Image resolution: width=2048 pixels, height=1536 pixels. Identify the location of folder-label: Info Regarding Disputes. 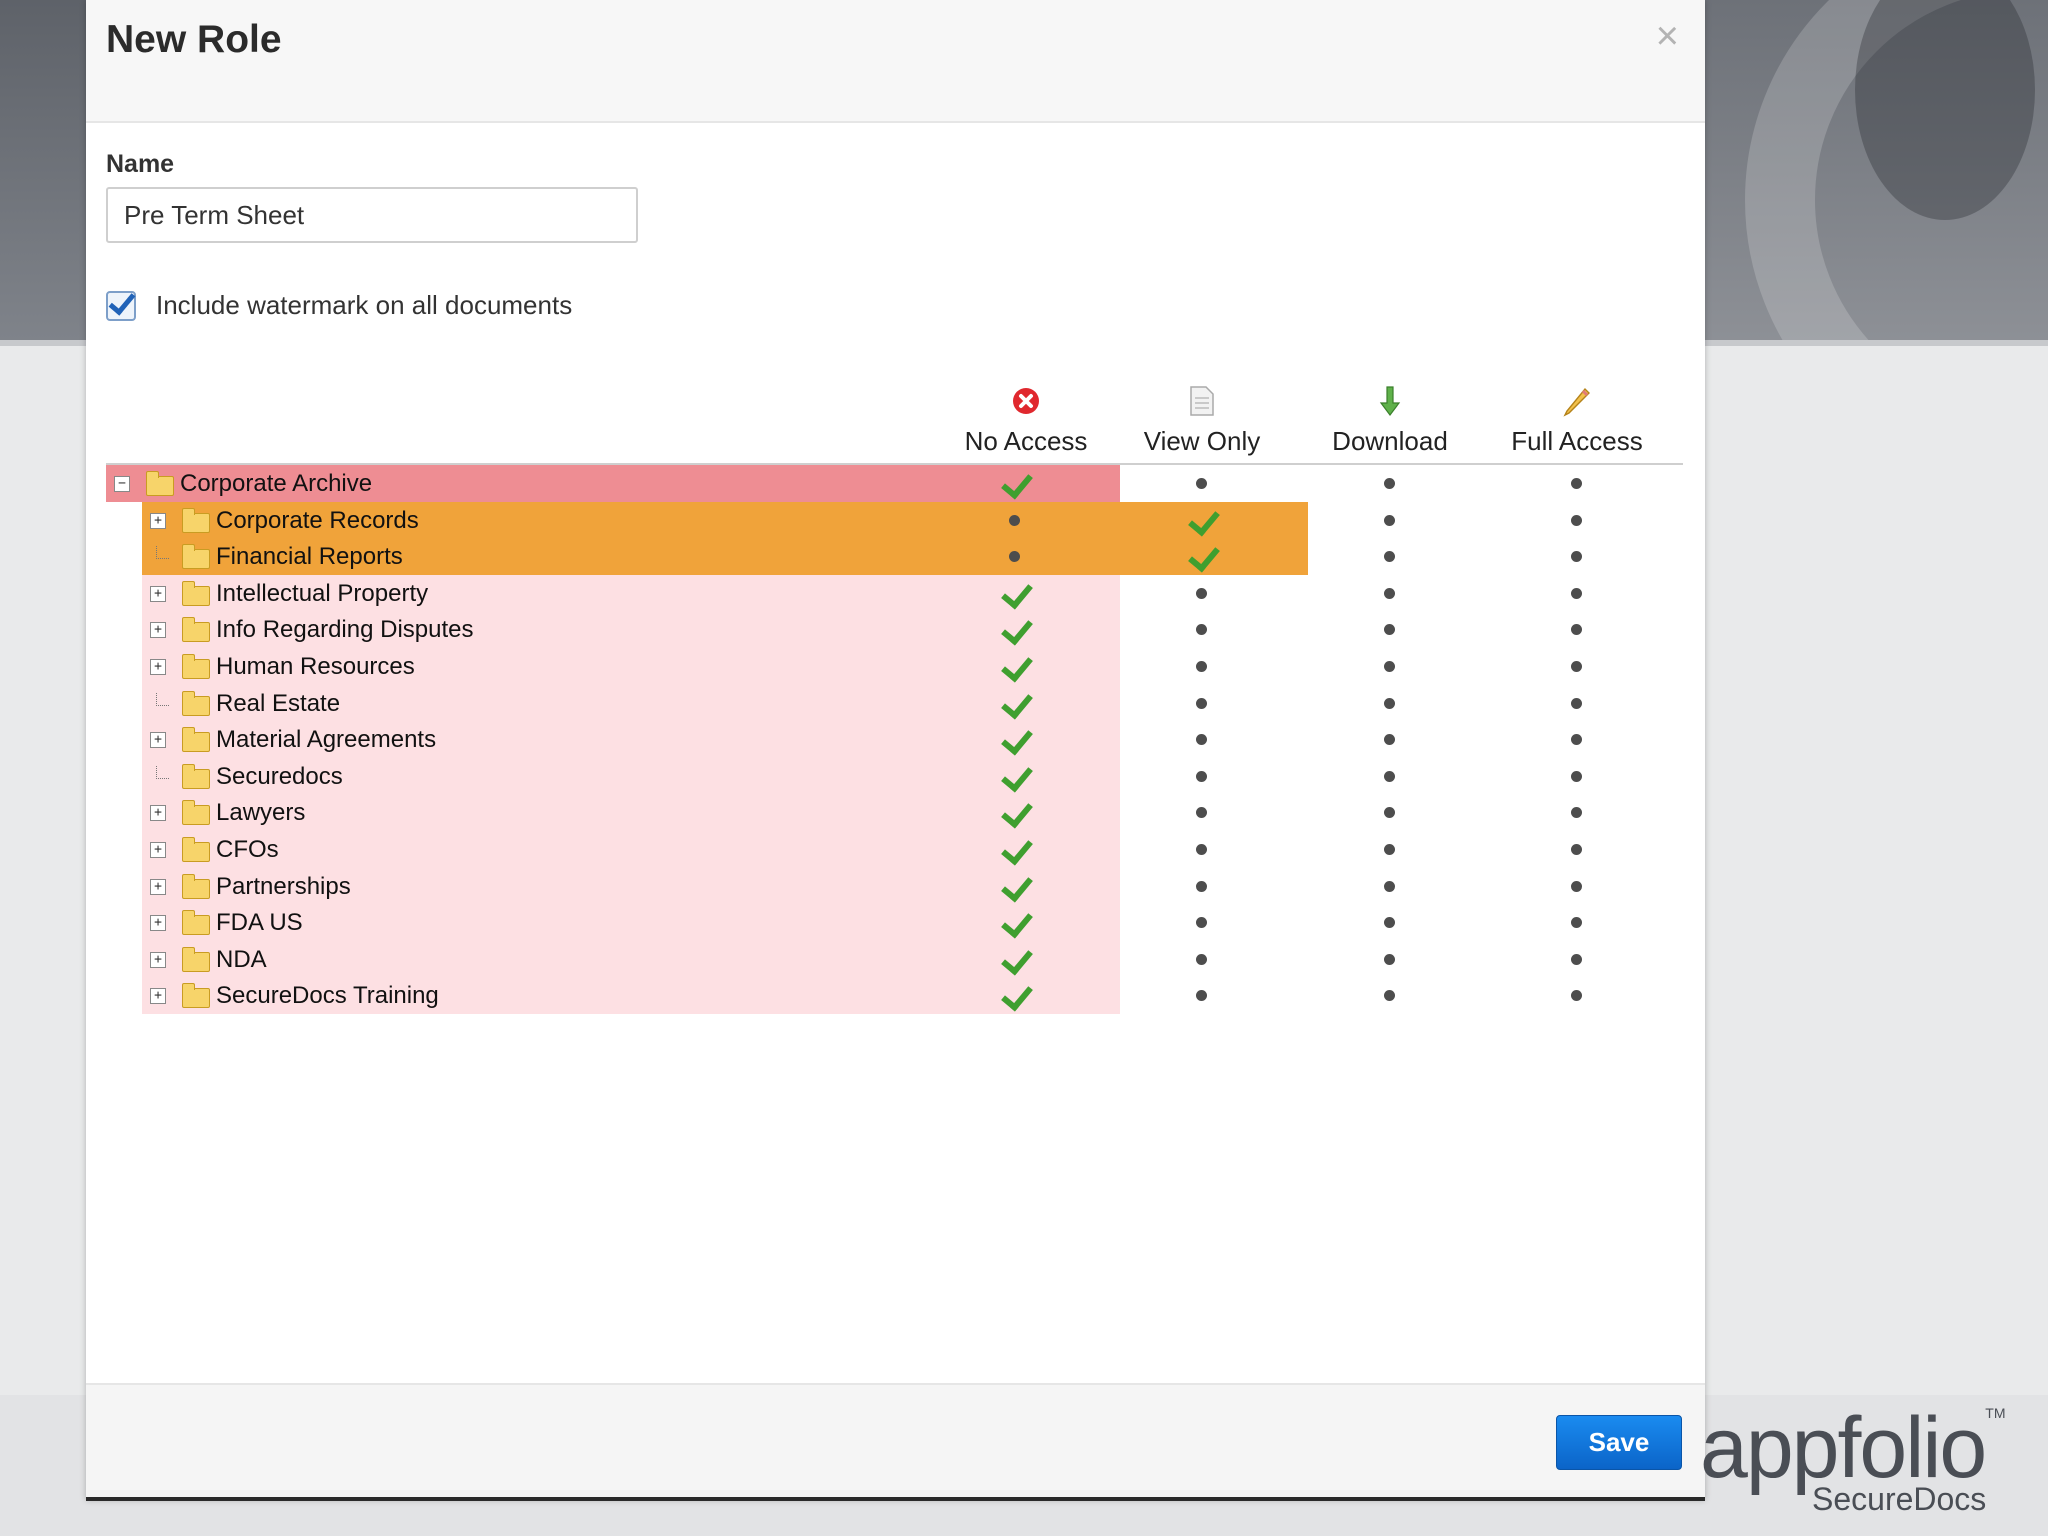
(344, 630).